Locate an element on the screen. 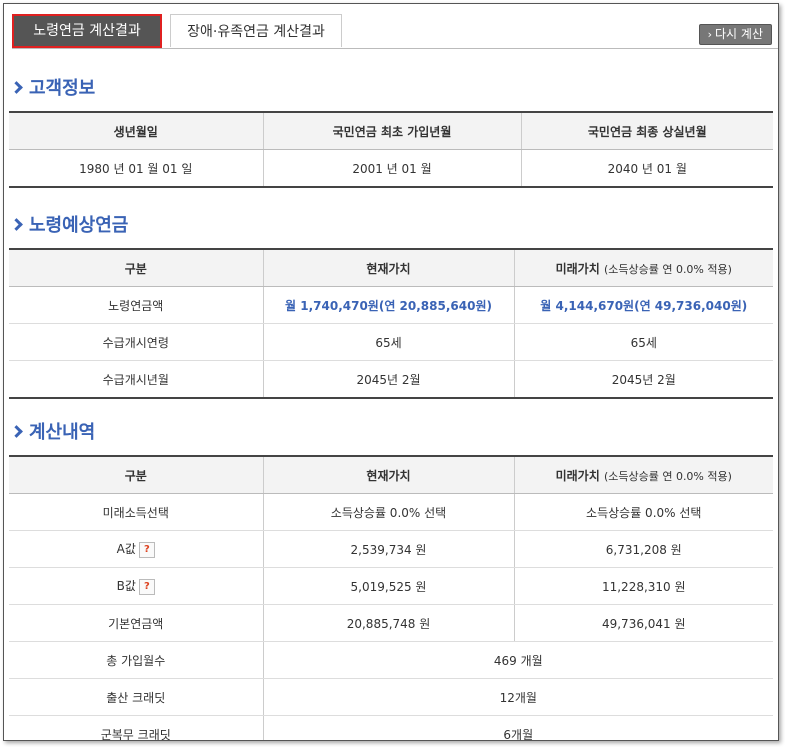 The image size is (785, 747). recalculate-label: 다시 계산 is located at coordinates (739, 34).